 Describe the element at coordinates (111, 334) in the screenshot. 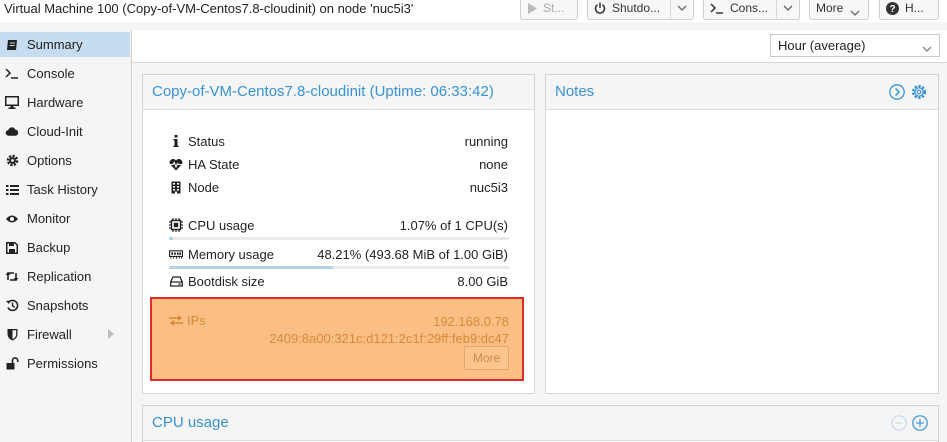

I see `expand-arrow-icon` at that location.